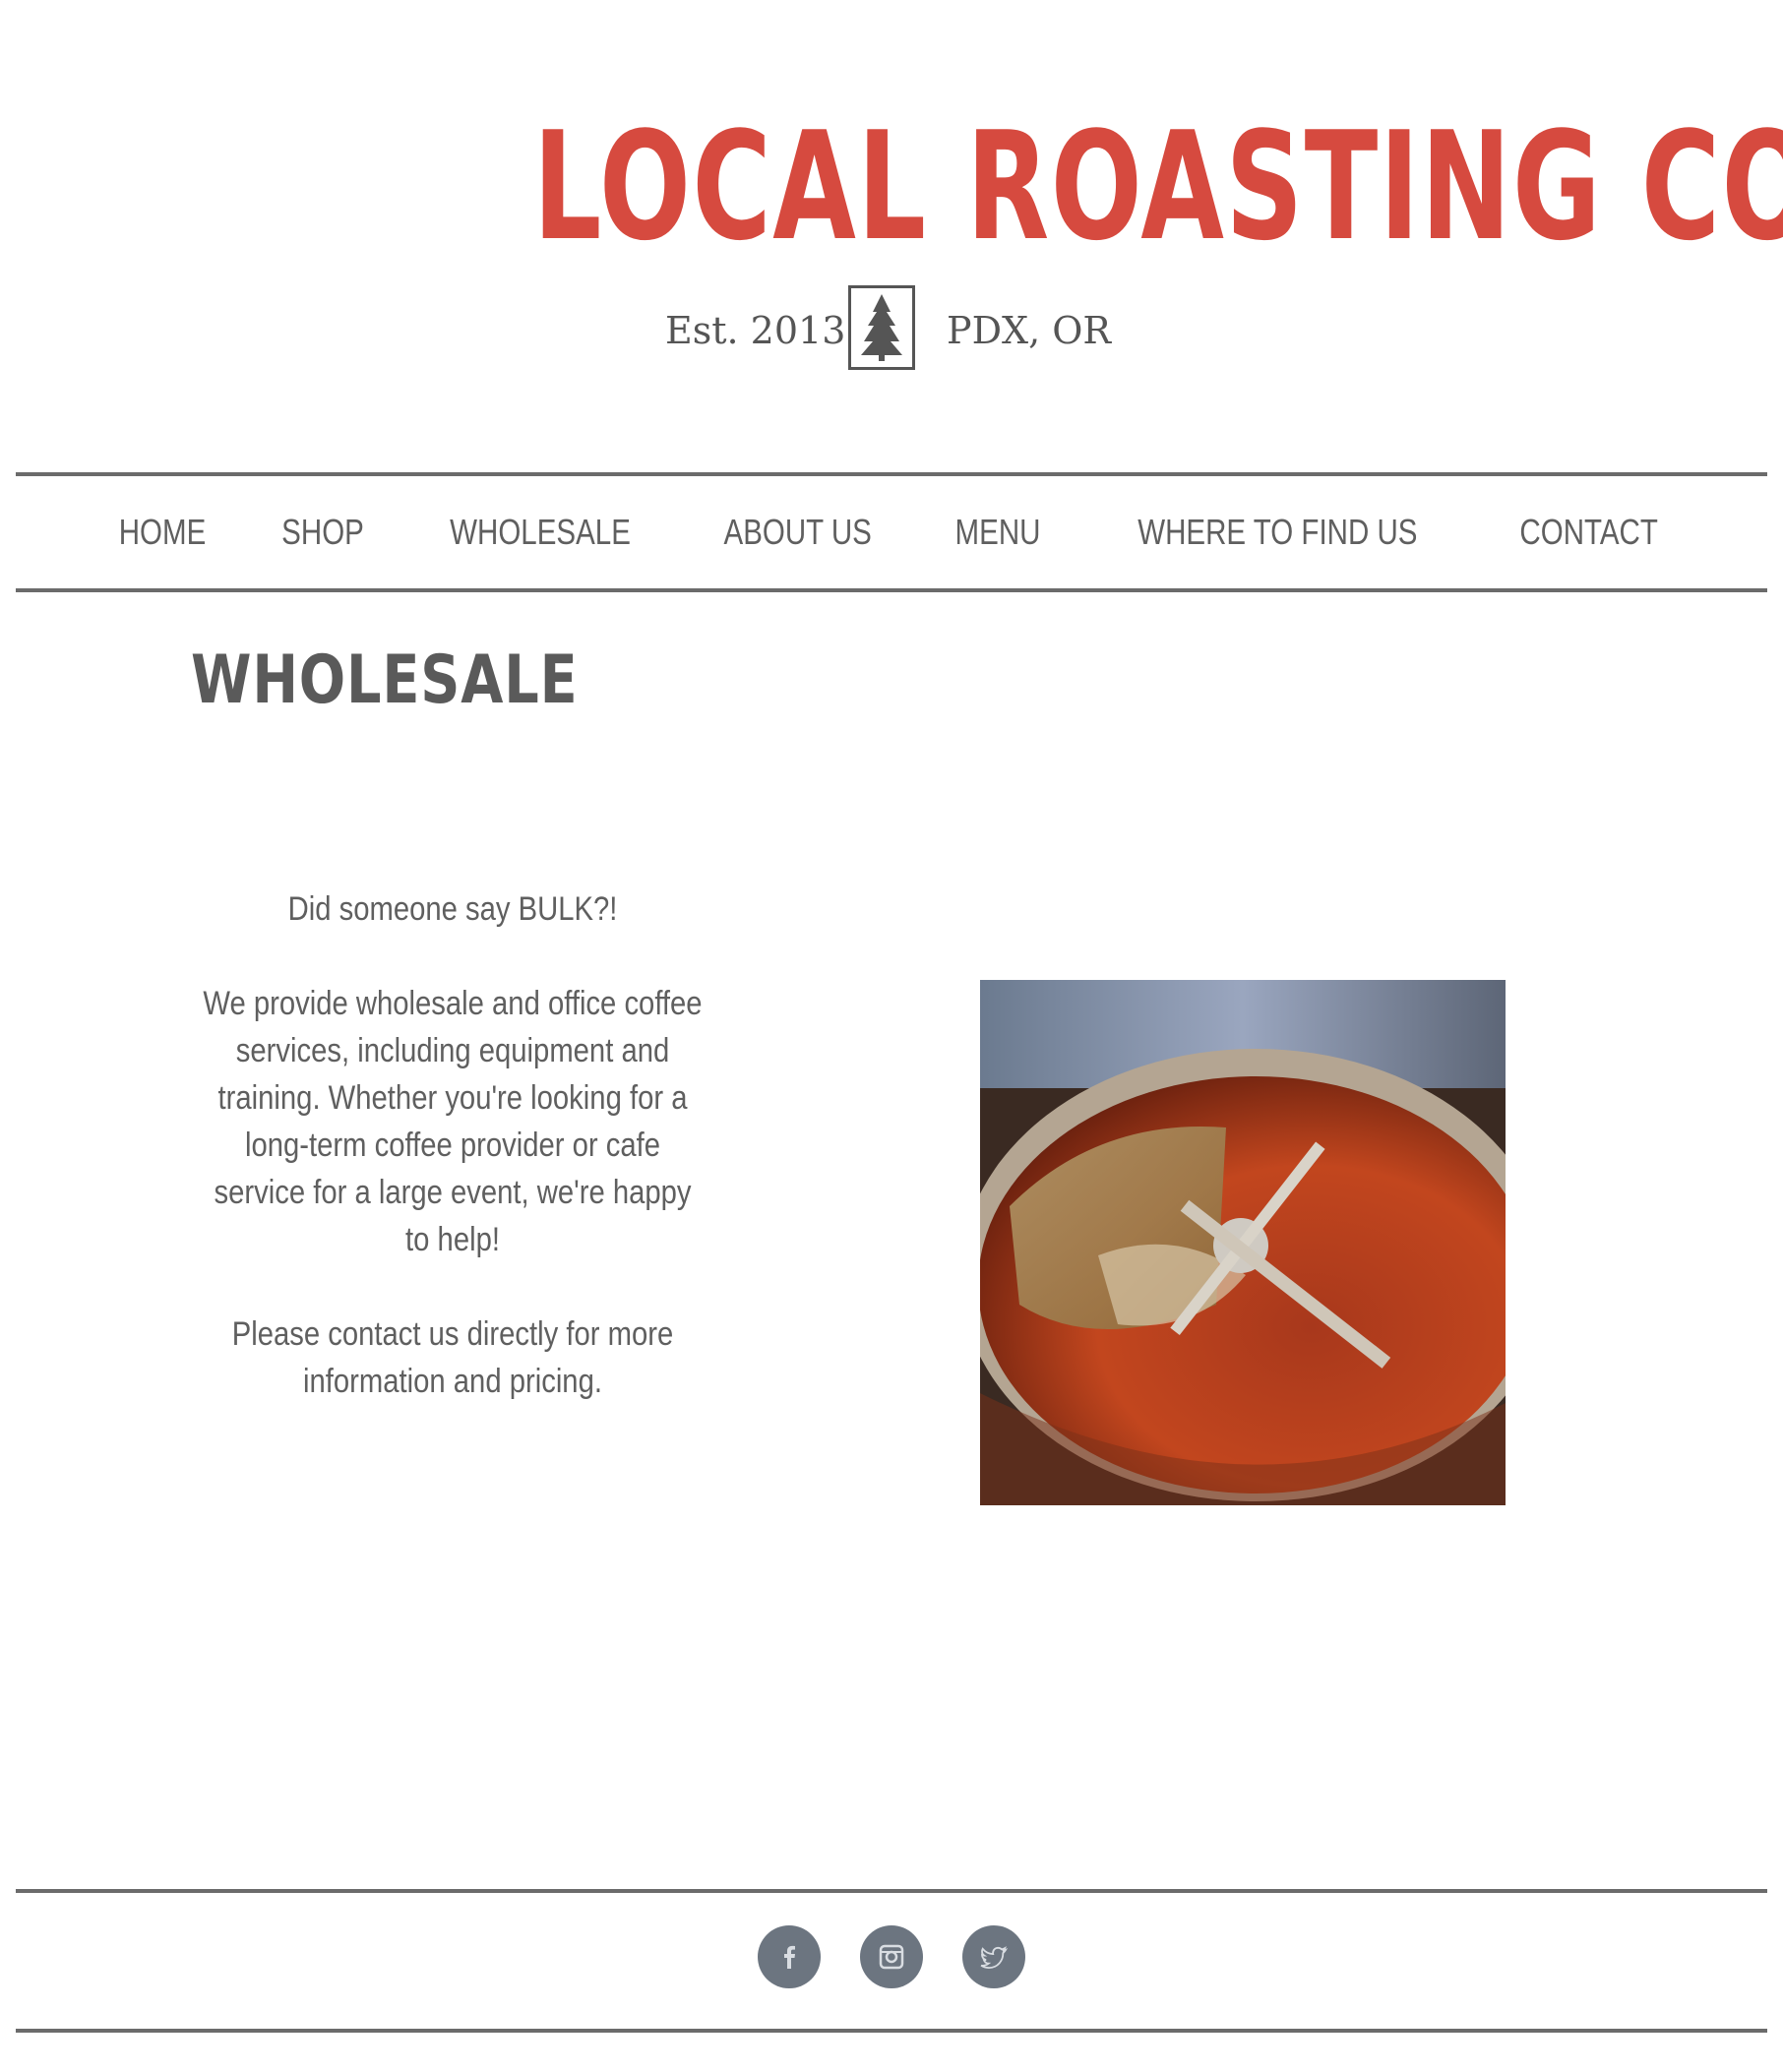 This screenshot has width=1783, height=2072. Describe the element at coordinates (891, 590) in the screenshot. I see `nav-bottom-divider` at that location.